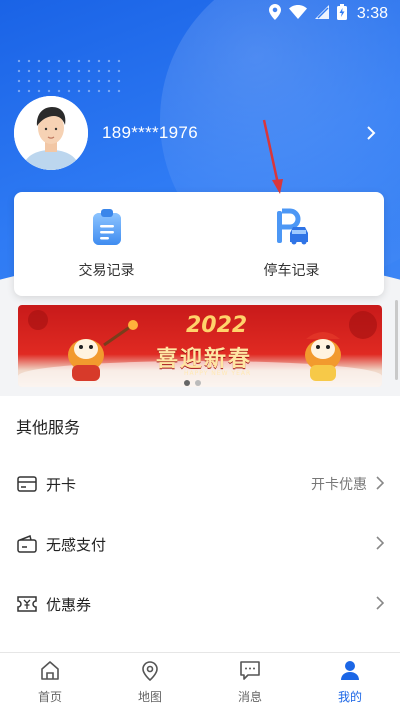 The height and width of the screenshot is (710, 400). Describe the element at coordinates (350, 672) in the screenshot. I see `user-icon` at that location.